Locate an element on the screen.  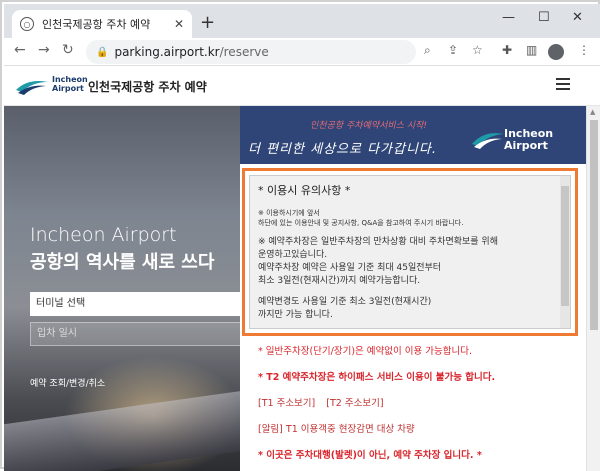
page-scrollbar: ▲ is located at coordinates (593, 288).